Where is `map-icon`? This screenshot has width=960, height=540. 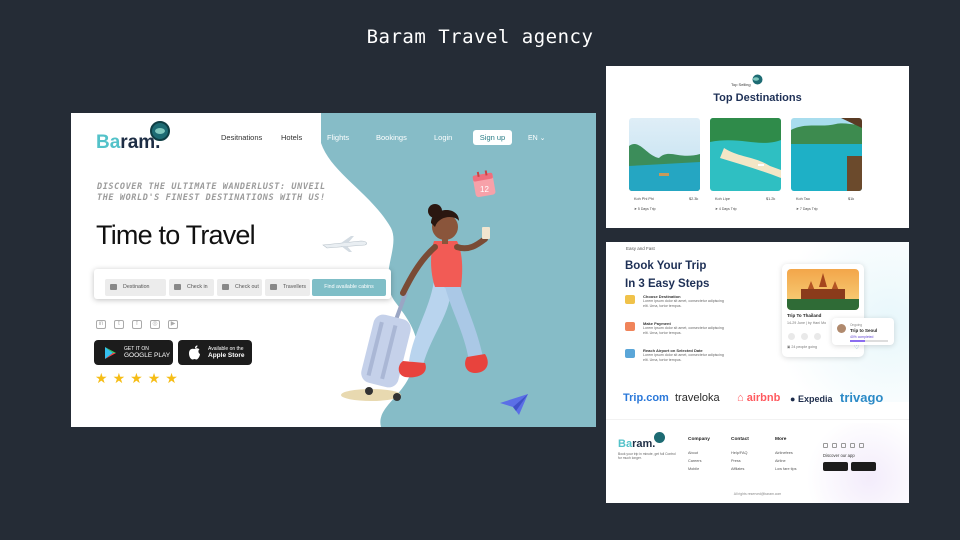
map-icon is located at coordinates (804, 336).